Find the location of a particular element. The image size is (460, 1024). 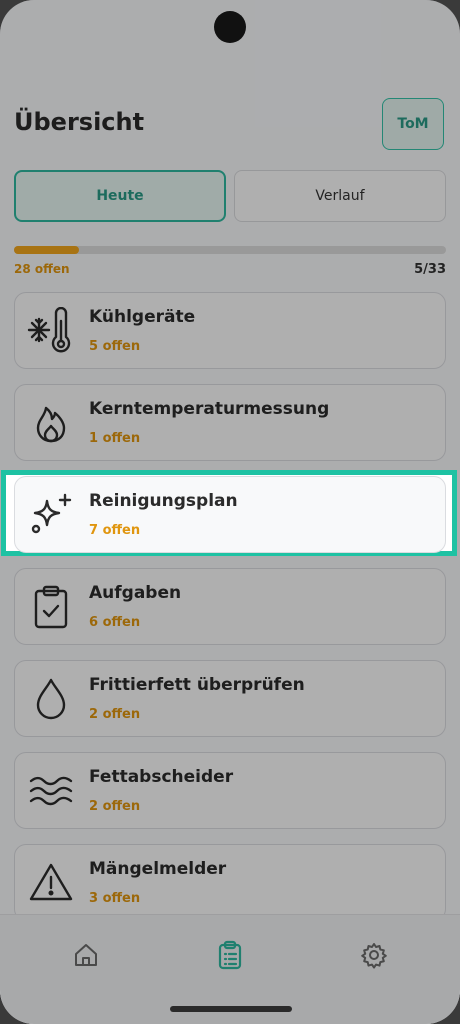

clipboard-list-icon is located at coordinates (230, 955).